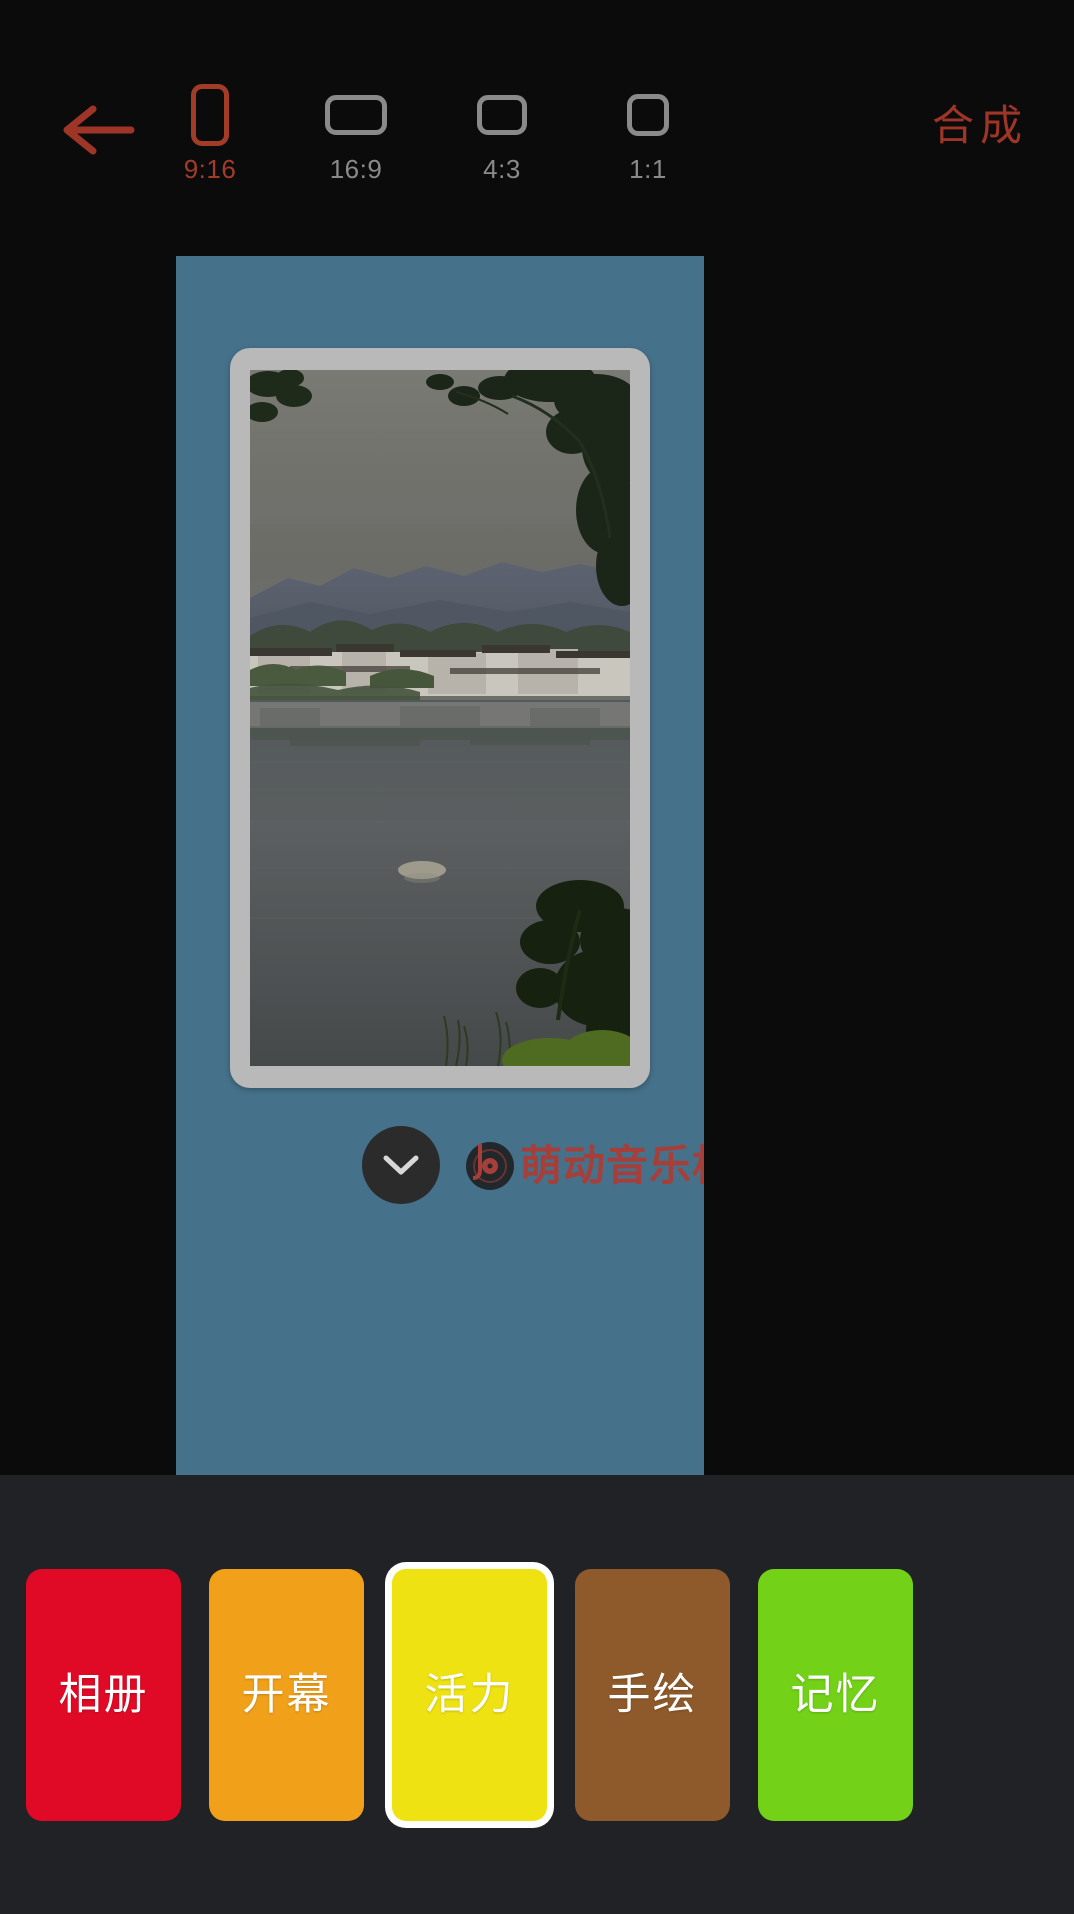  I want to click on back-button, so click(98, 130).